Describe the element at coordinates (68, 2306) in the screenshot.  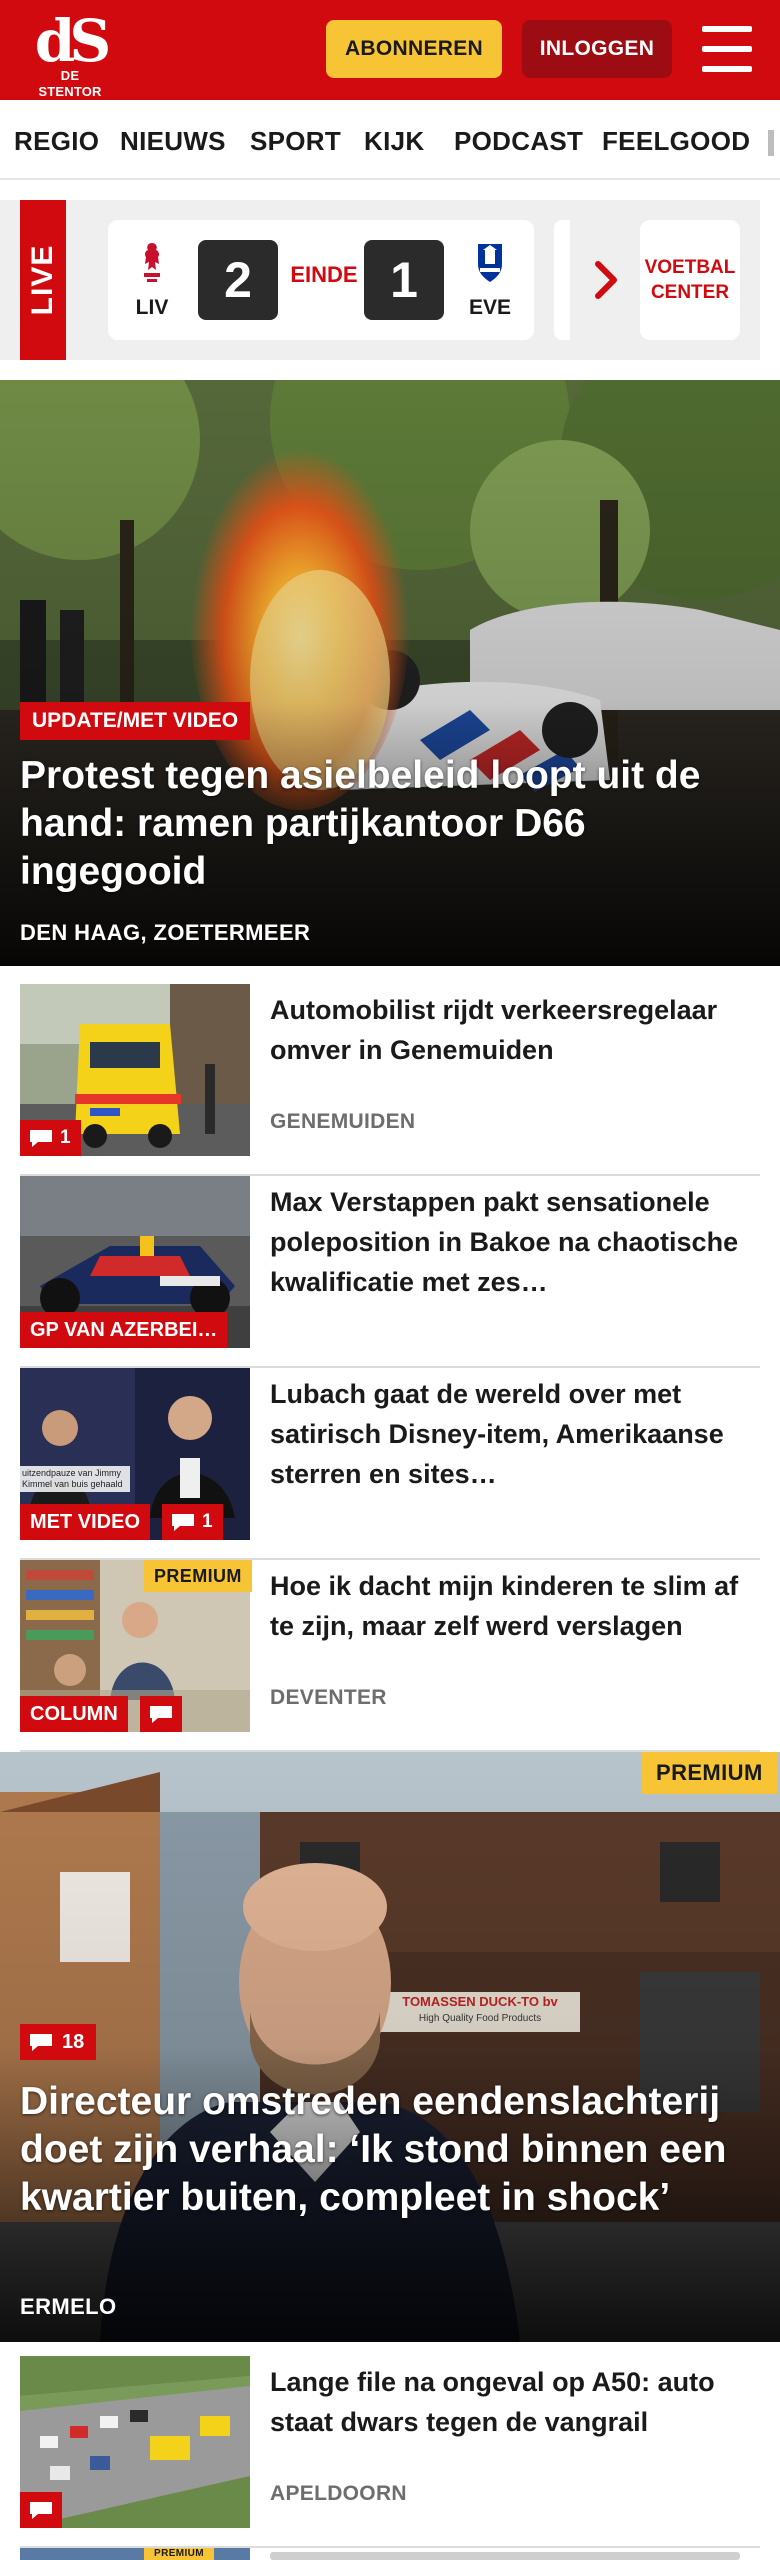
I see `feature-location: ERMELO` at that location.